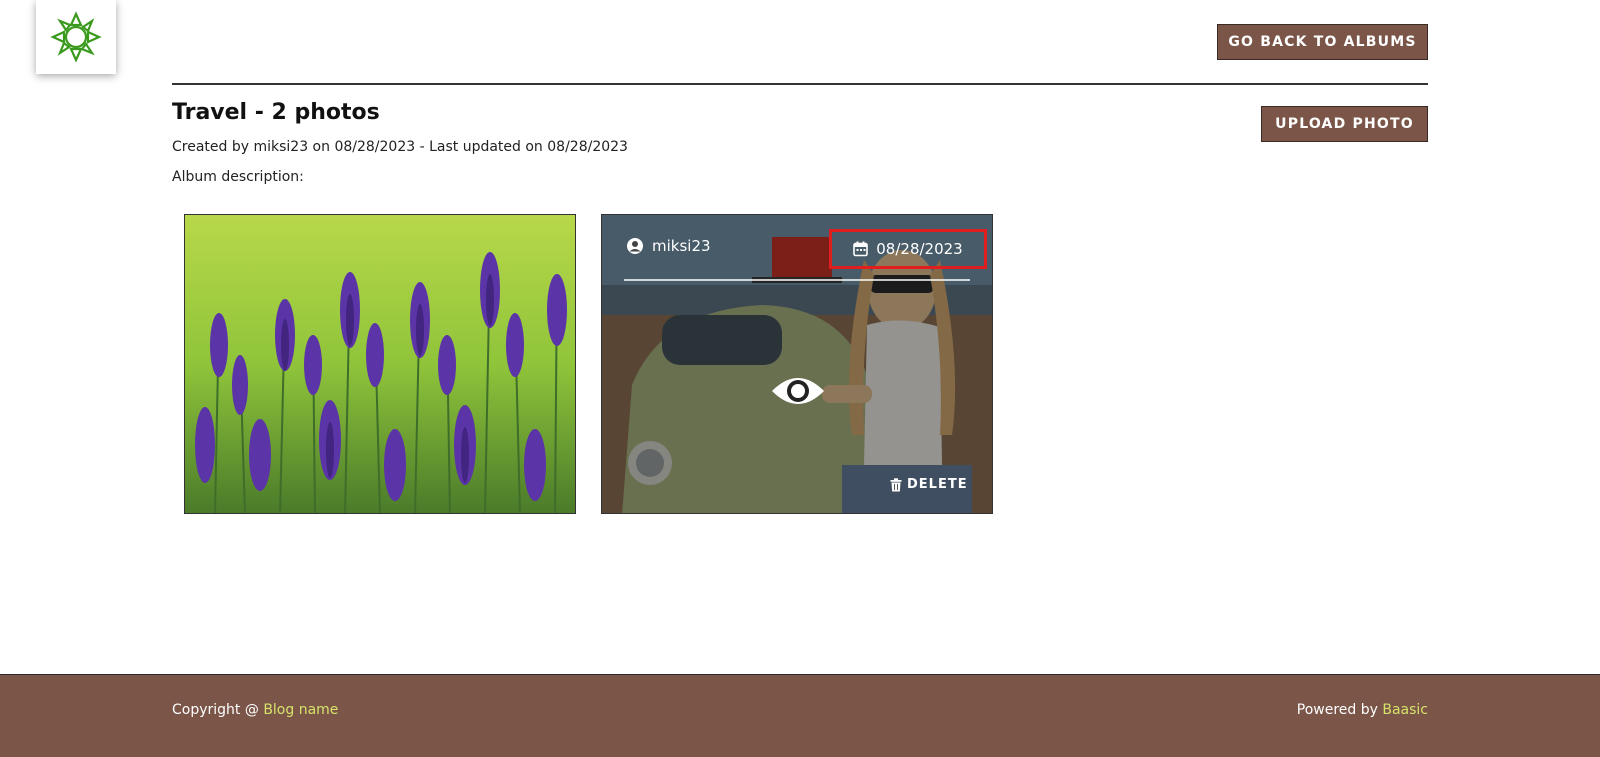 The image size is (1600, 757). I want to click on footer-copyright: Copyright @ Blog name, so click(255, 710).